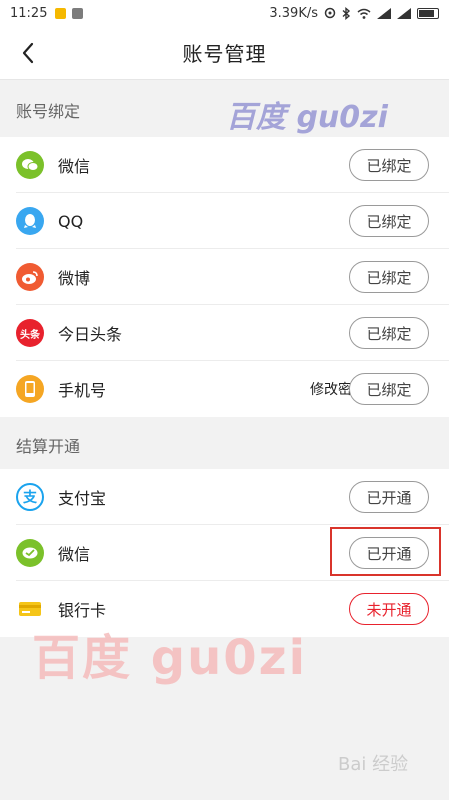  Describe the element at coordinates (307, 117) in the screenshot. I see `watermark-top: 百度 gu0zi` at that location.